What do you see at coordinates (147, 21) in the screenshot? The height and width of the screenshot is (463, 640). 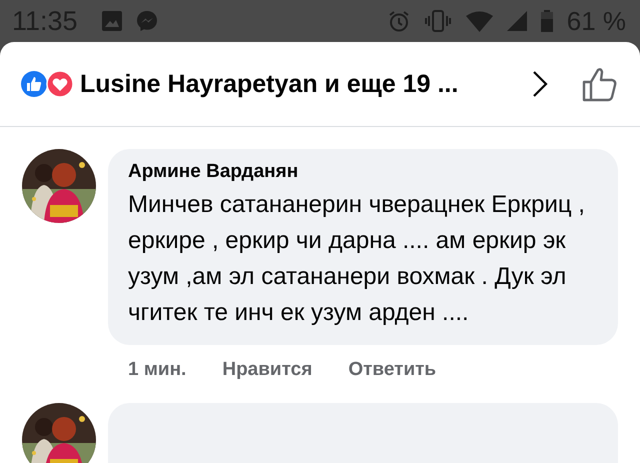 I see `messenger-icon` at bounding box center [147, 21].